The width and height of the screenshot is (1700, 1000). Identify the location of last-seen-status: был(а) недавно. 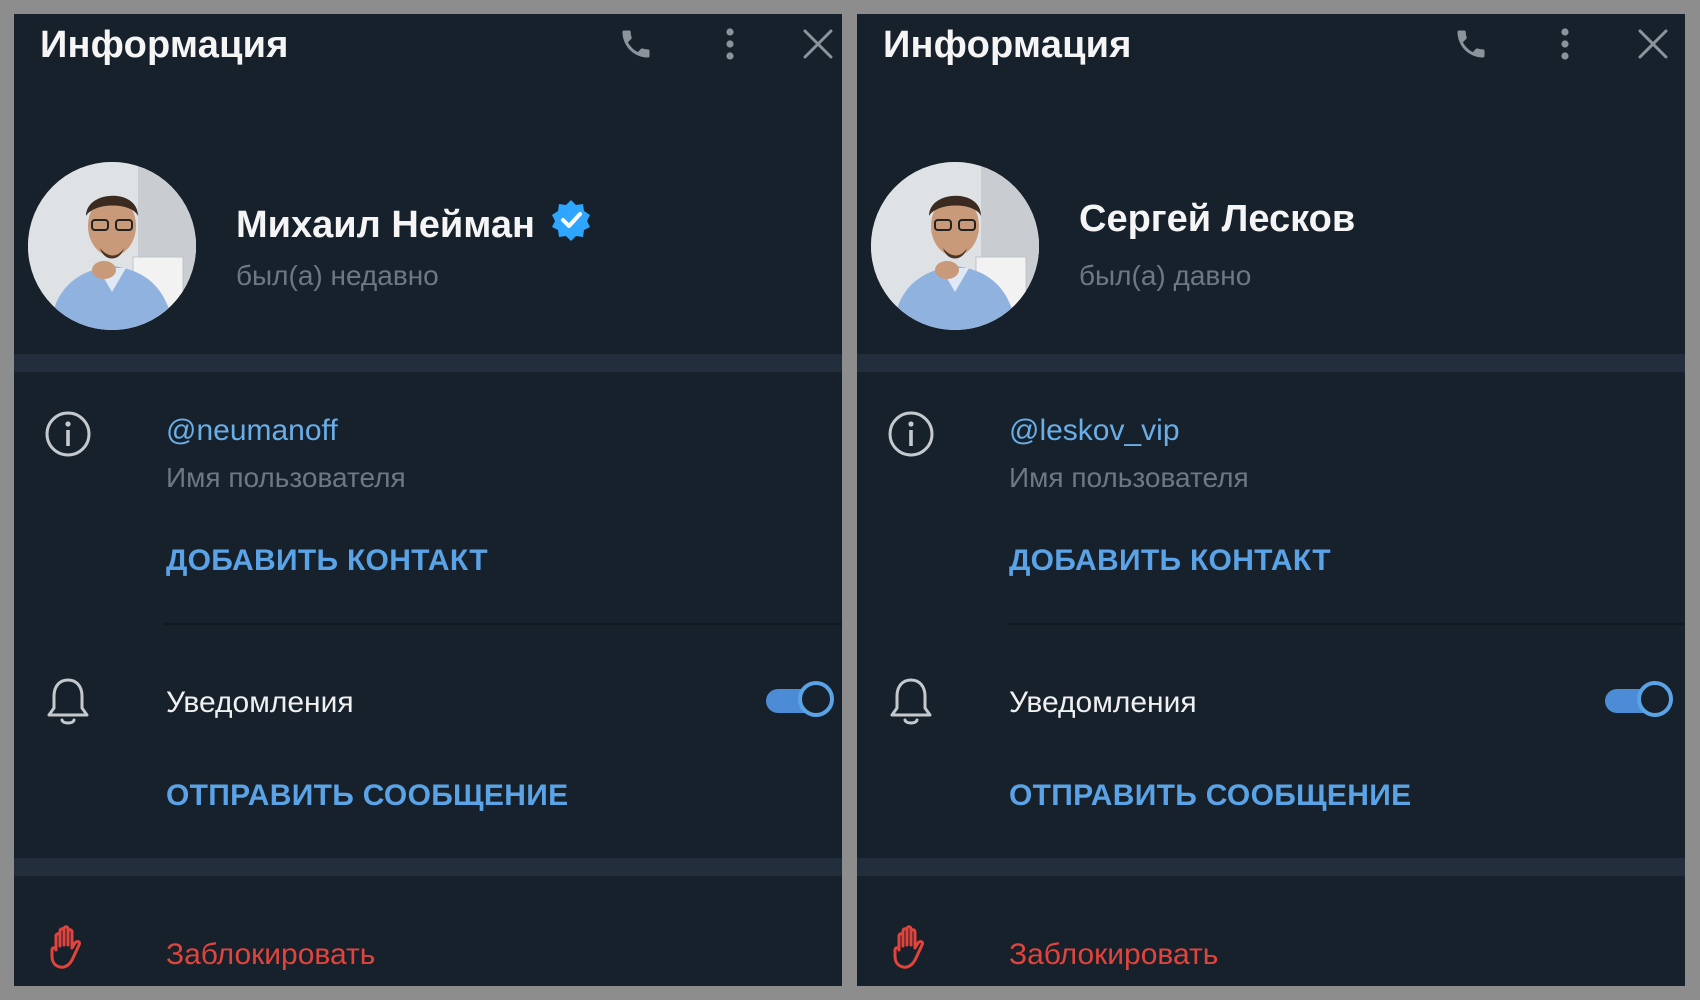
(337, 275).